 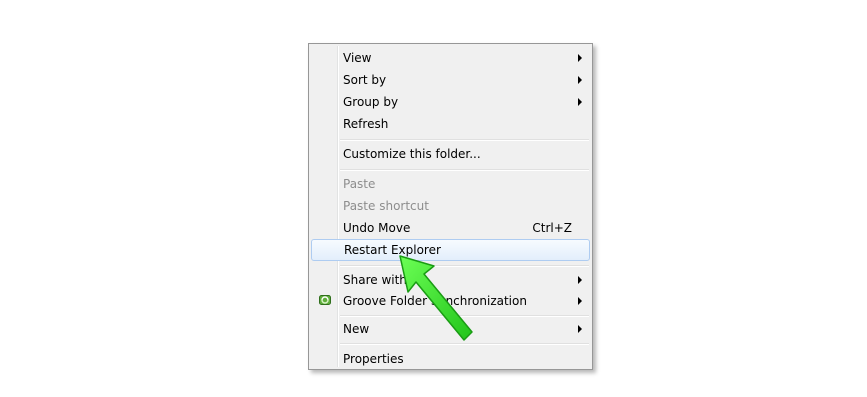 What do you see at coordinates (552, 228) in the screenshot?
I see `shortcut-label: Ctrl+Z` at bounding box center [552, 228].